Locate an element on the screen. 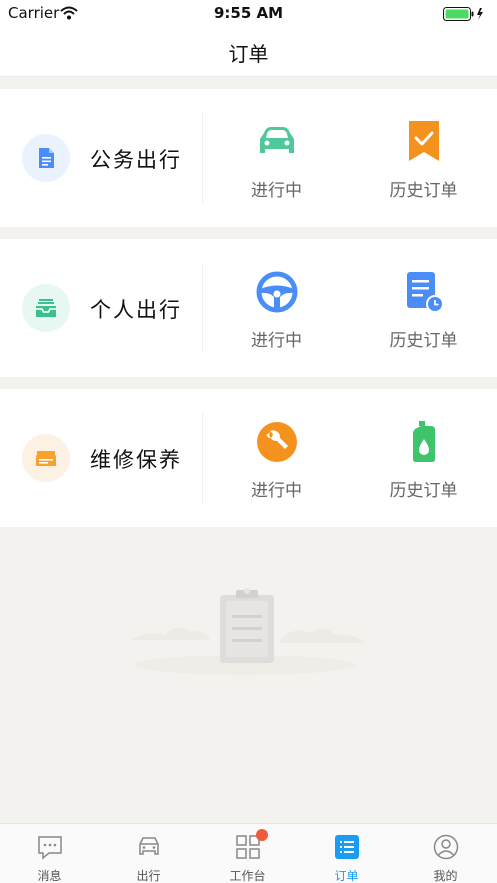 This screenshot has width=497, height=883. official-travel-history-button: 历史订单 is located at coordinates (423, 158).